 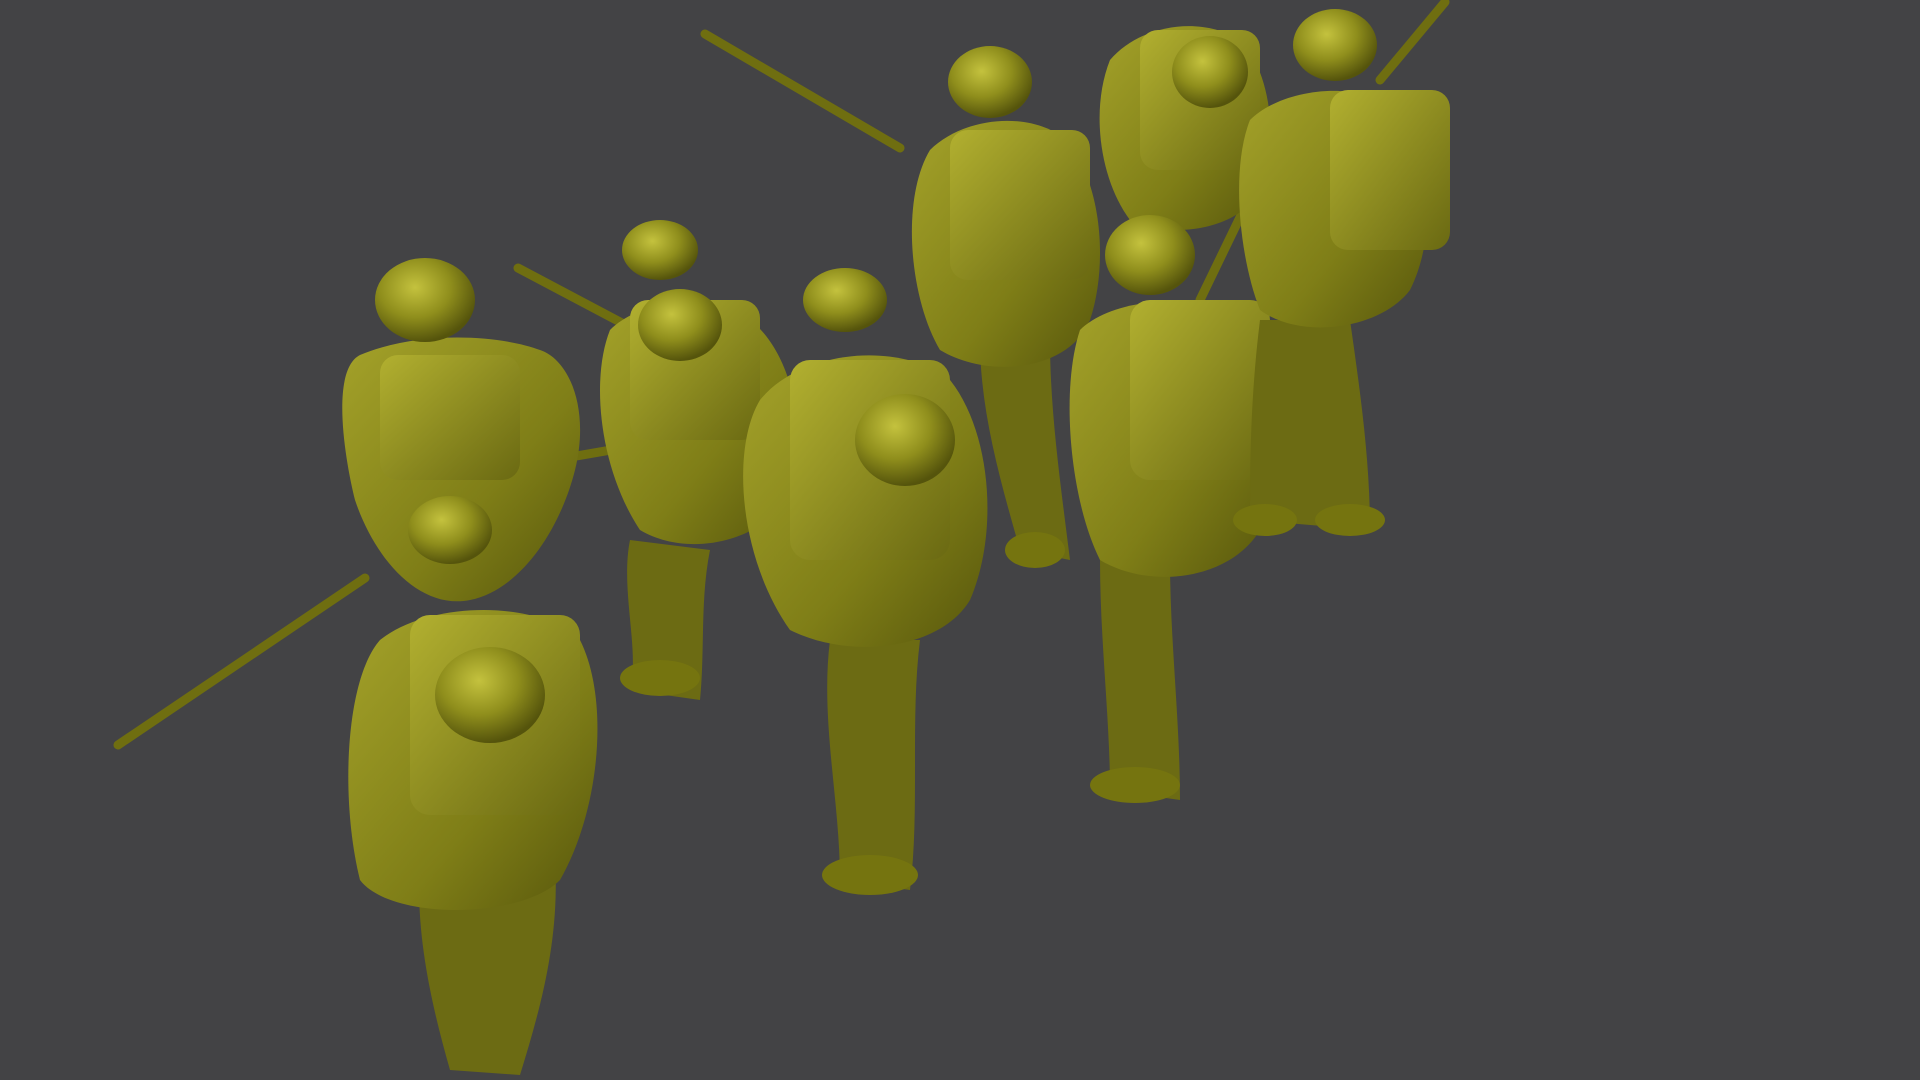 I want to click on figure-3-cap, so click(x=660, y=250).